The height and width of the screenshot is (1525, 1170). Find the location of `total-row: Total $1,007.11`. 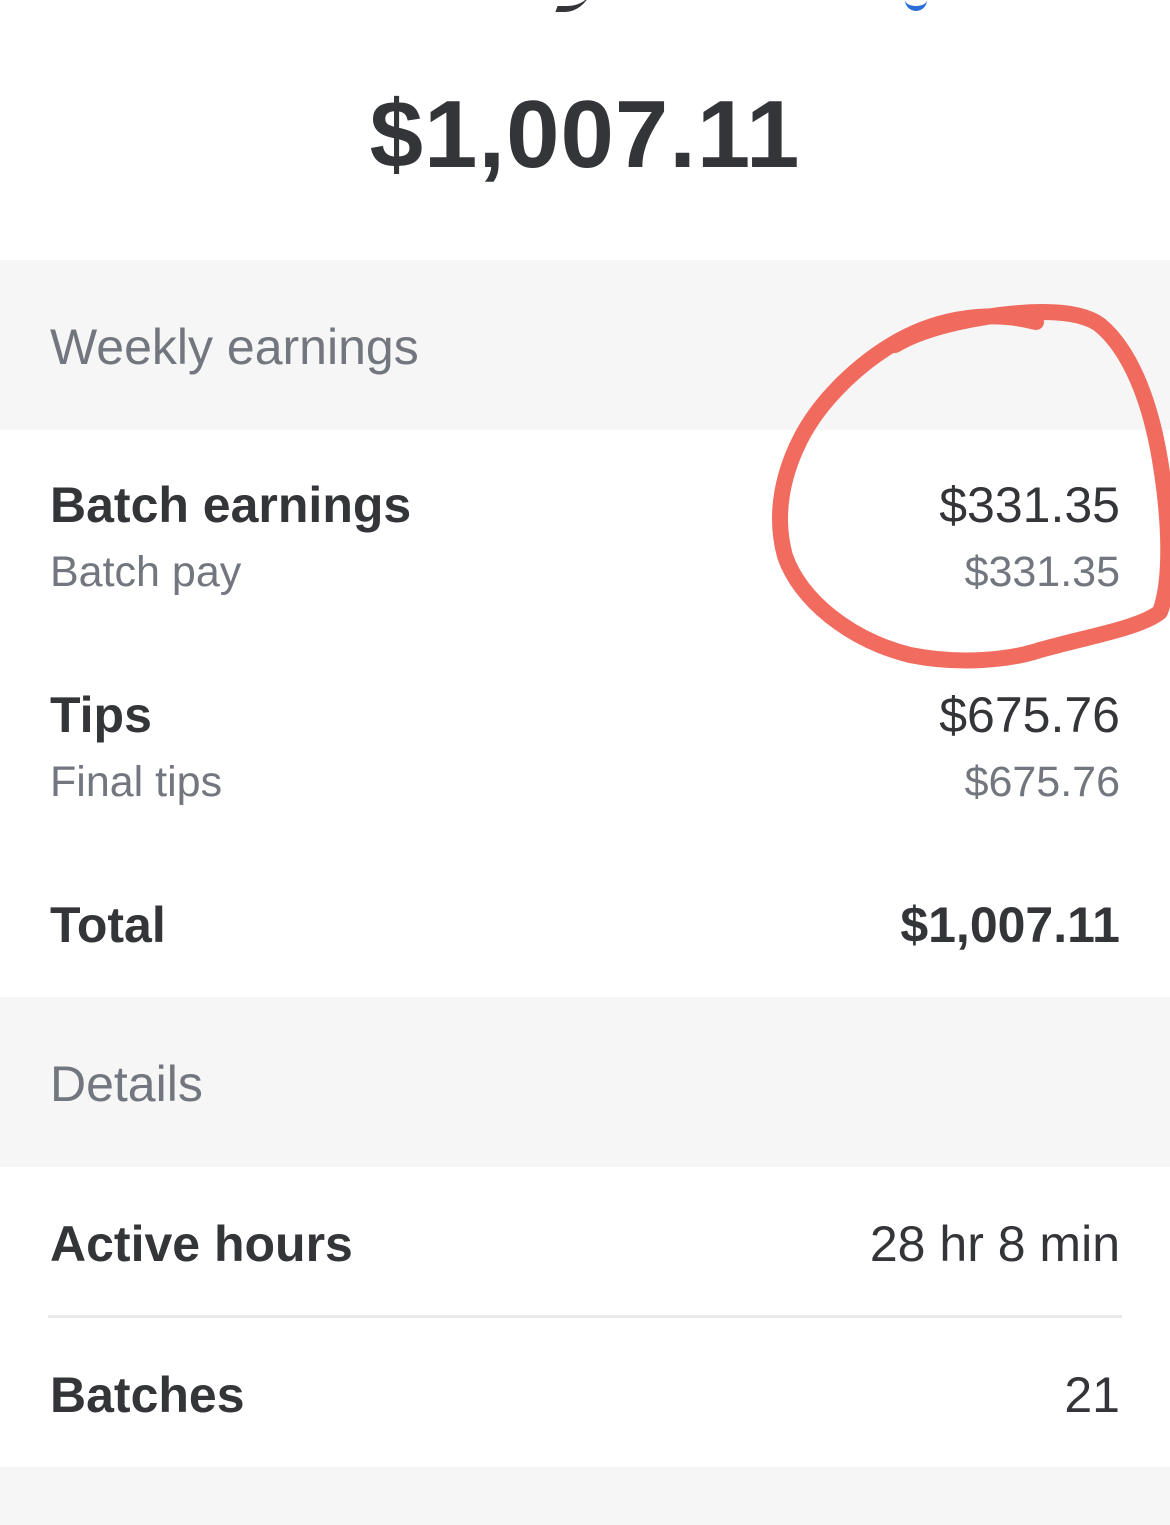

total-row: Total $1,007.11 is located at coordinates (585, 931).